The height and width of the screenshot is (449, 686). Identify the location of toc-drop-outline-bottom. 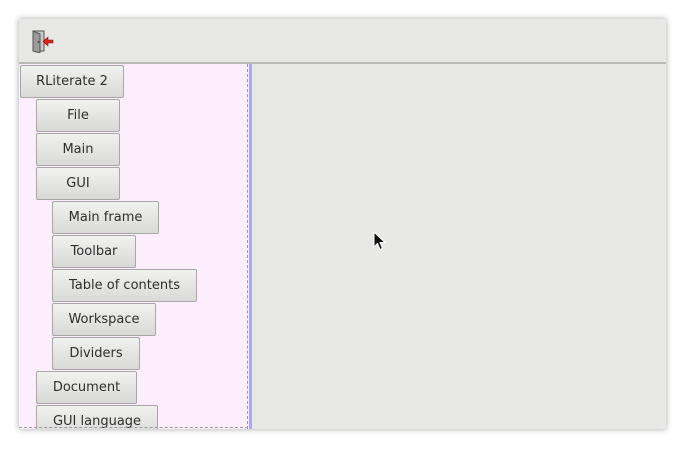
(133, 427).